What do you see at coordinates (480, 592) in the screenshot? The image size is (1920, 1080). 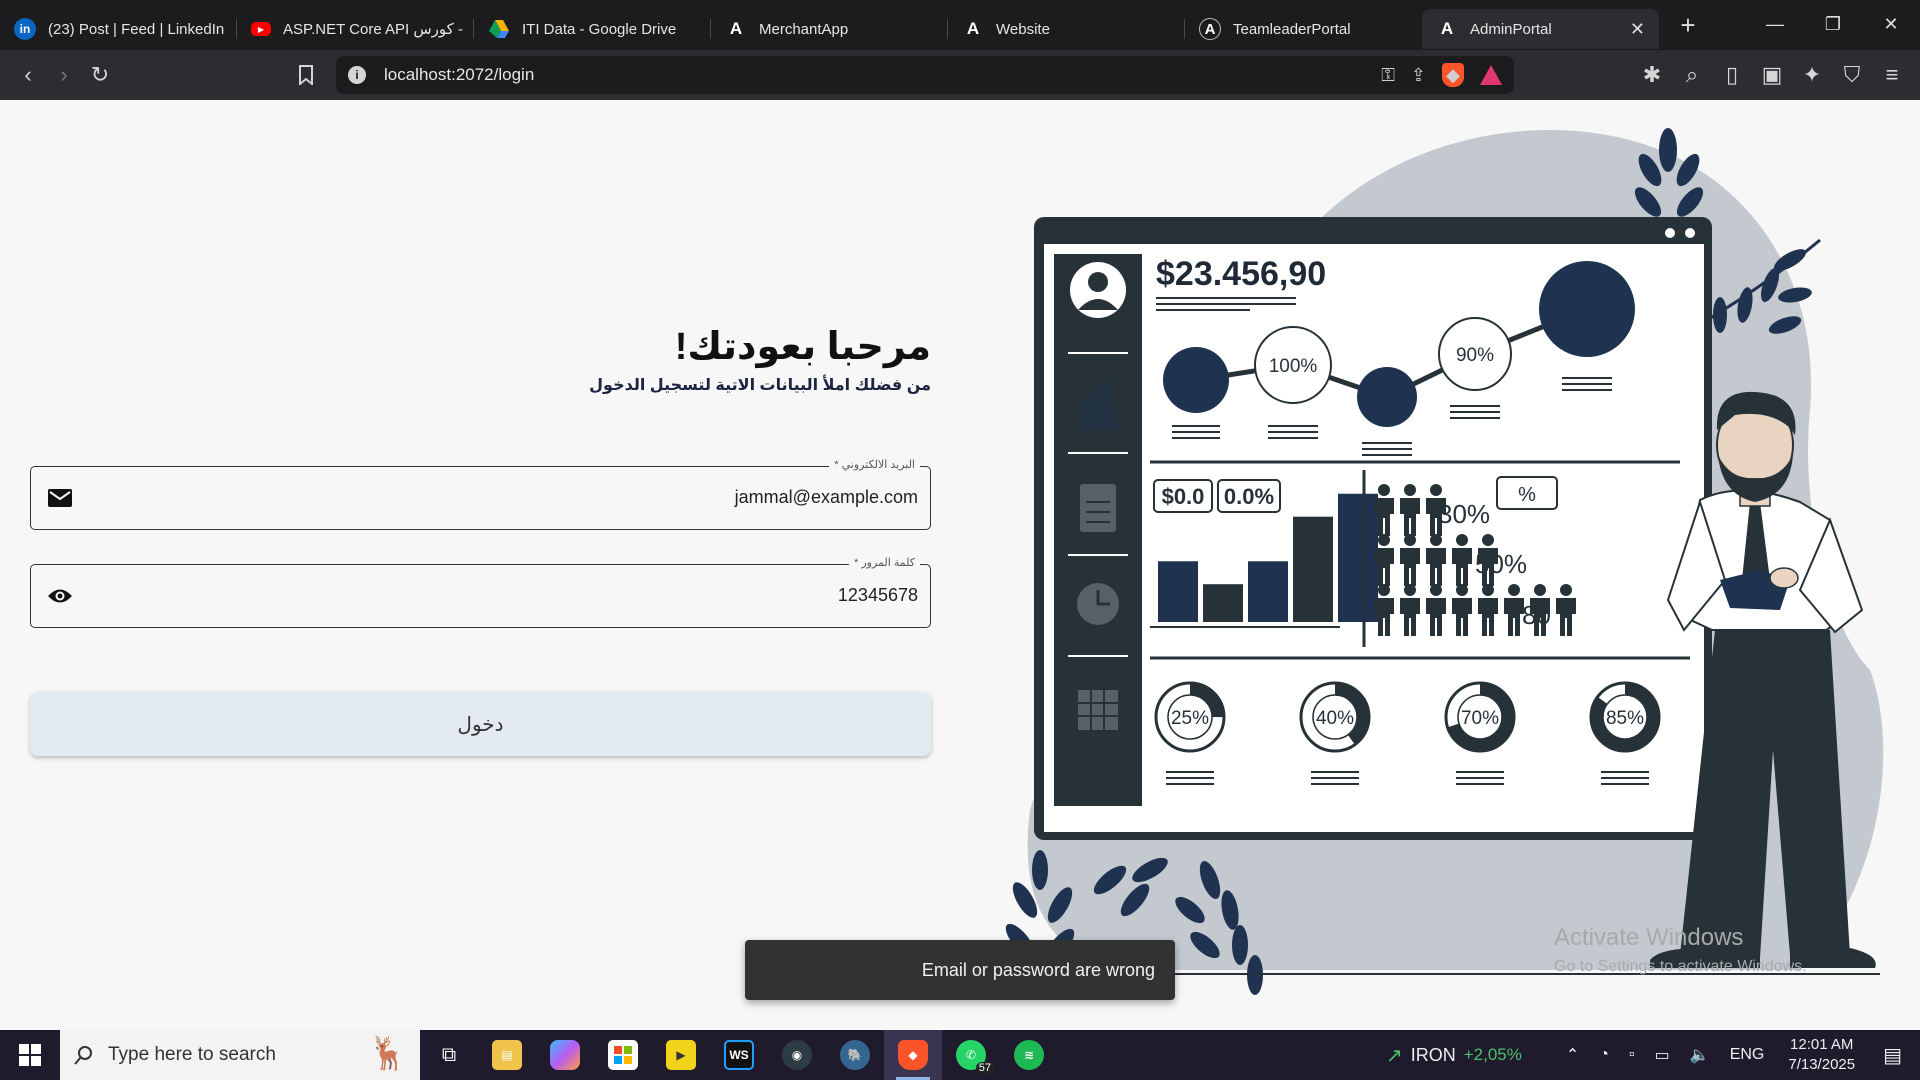 I see `password-field: كلمة المرور * 12345678` at bounding box center [480, 592].